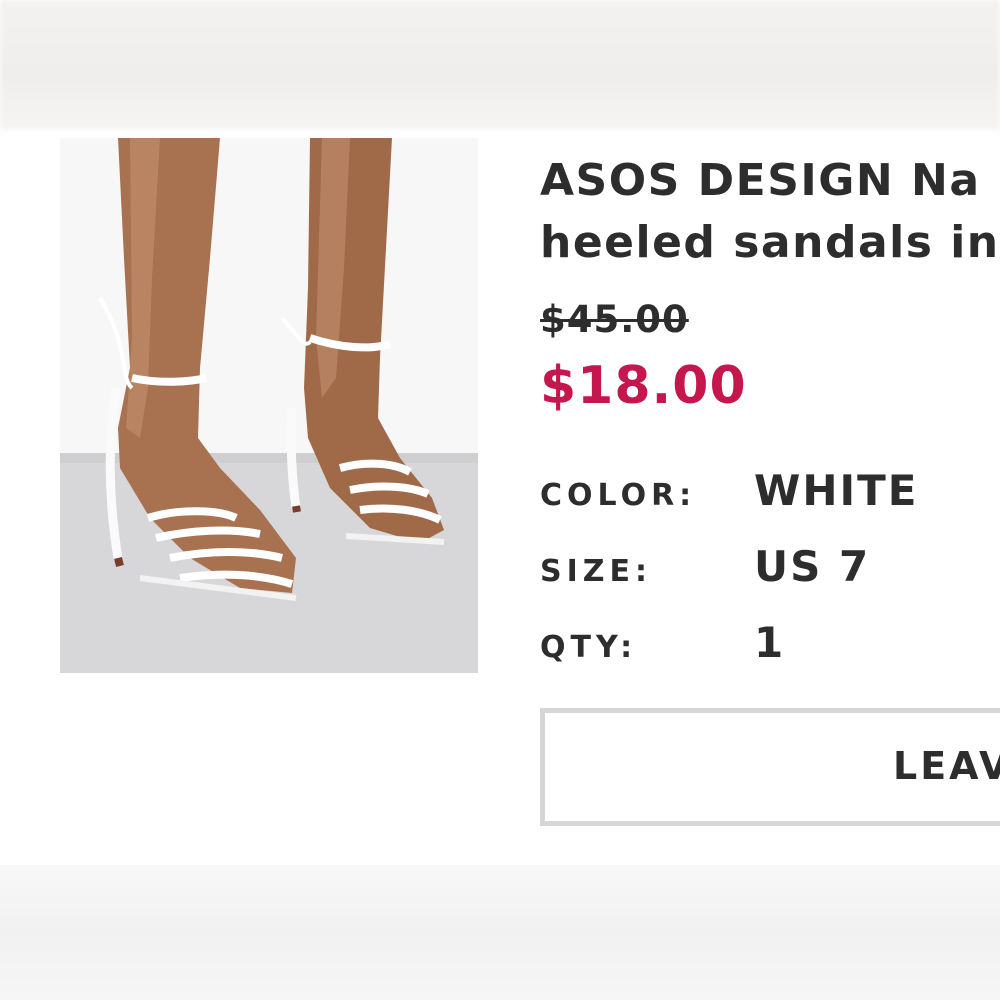 Image resolution: width=1000 pixels, height=1000 pixels. I want to click on leave-review-button: LEAV, so click(770, 767).